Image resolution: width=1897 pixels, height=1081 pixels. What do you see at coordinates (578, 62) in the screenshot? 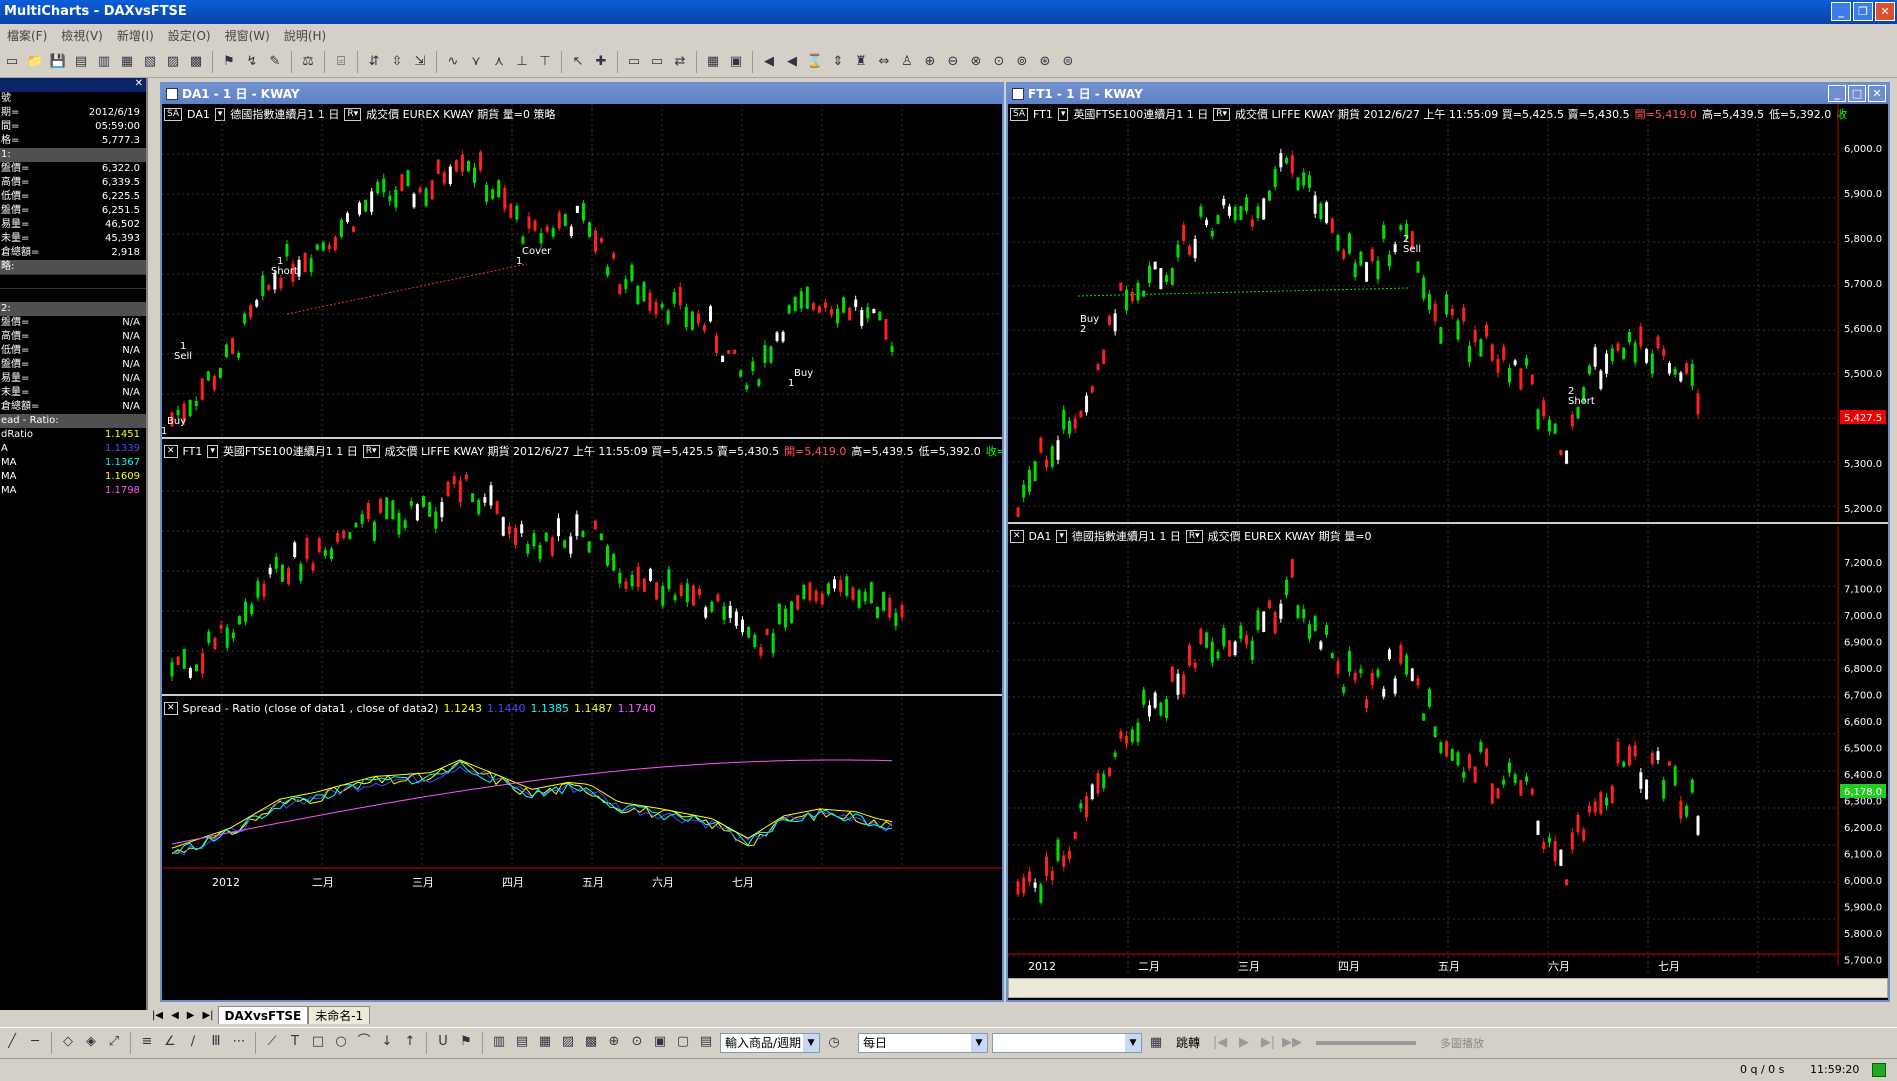
I see `toolbar-icon-28: ↖` at bounding box center [578, 62].